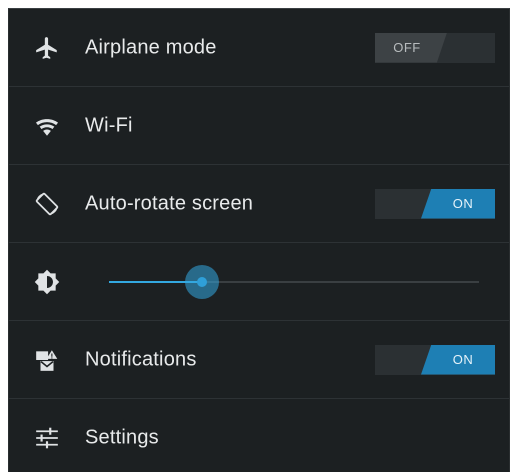 The image size is (516, 472). Describe the element at coordinates (151, 47) in the screenshot. I see `airplane-mode-label: Airplane mode` at that location.